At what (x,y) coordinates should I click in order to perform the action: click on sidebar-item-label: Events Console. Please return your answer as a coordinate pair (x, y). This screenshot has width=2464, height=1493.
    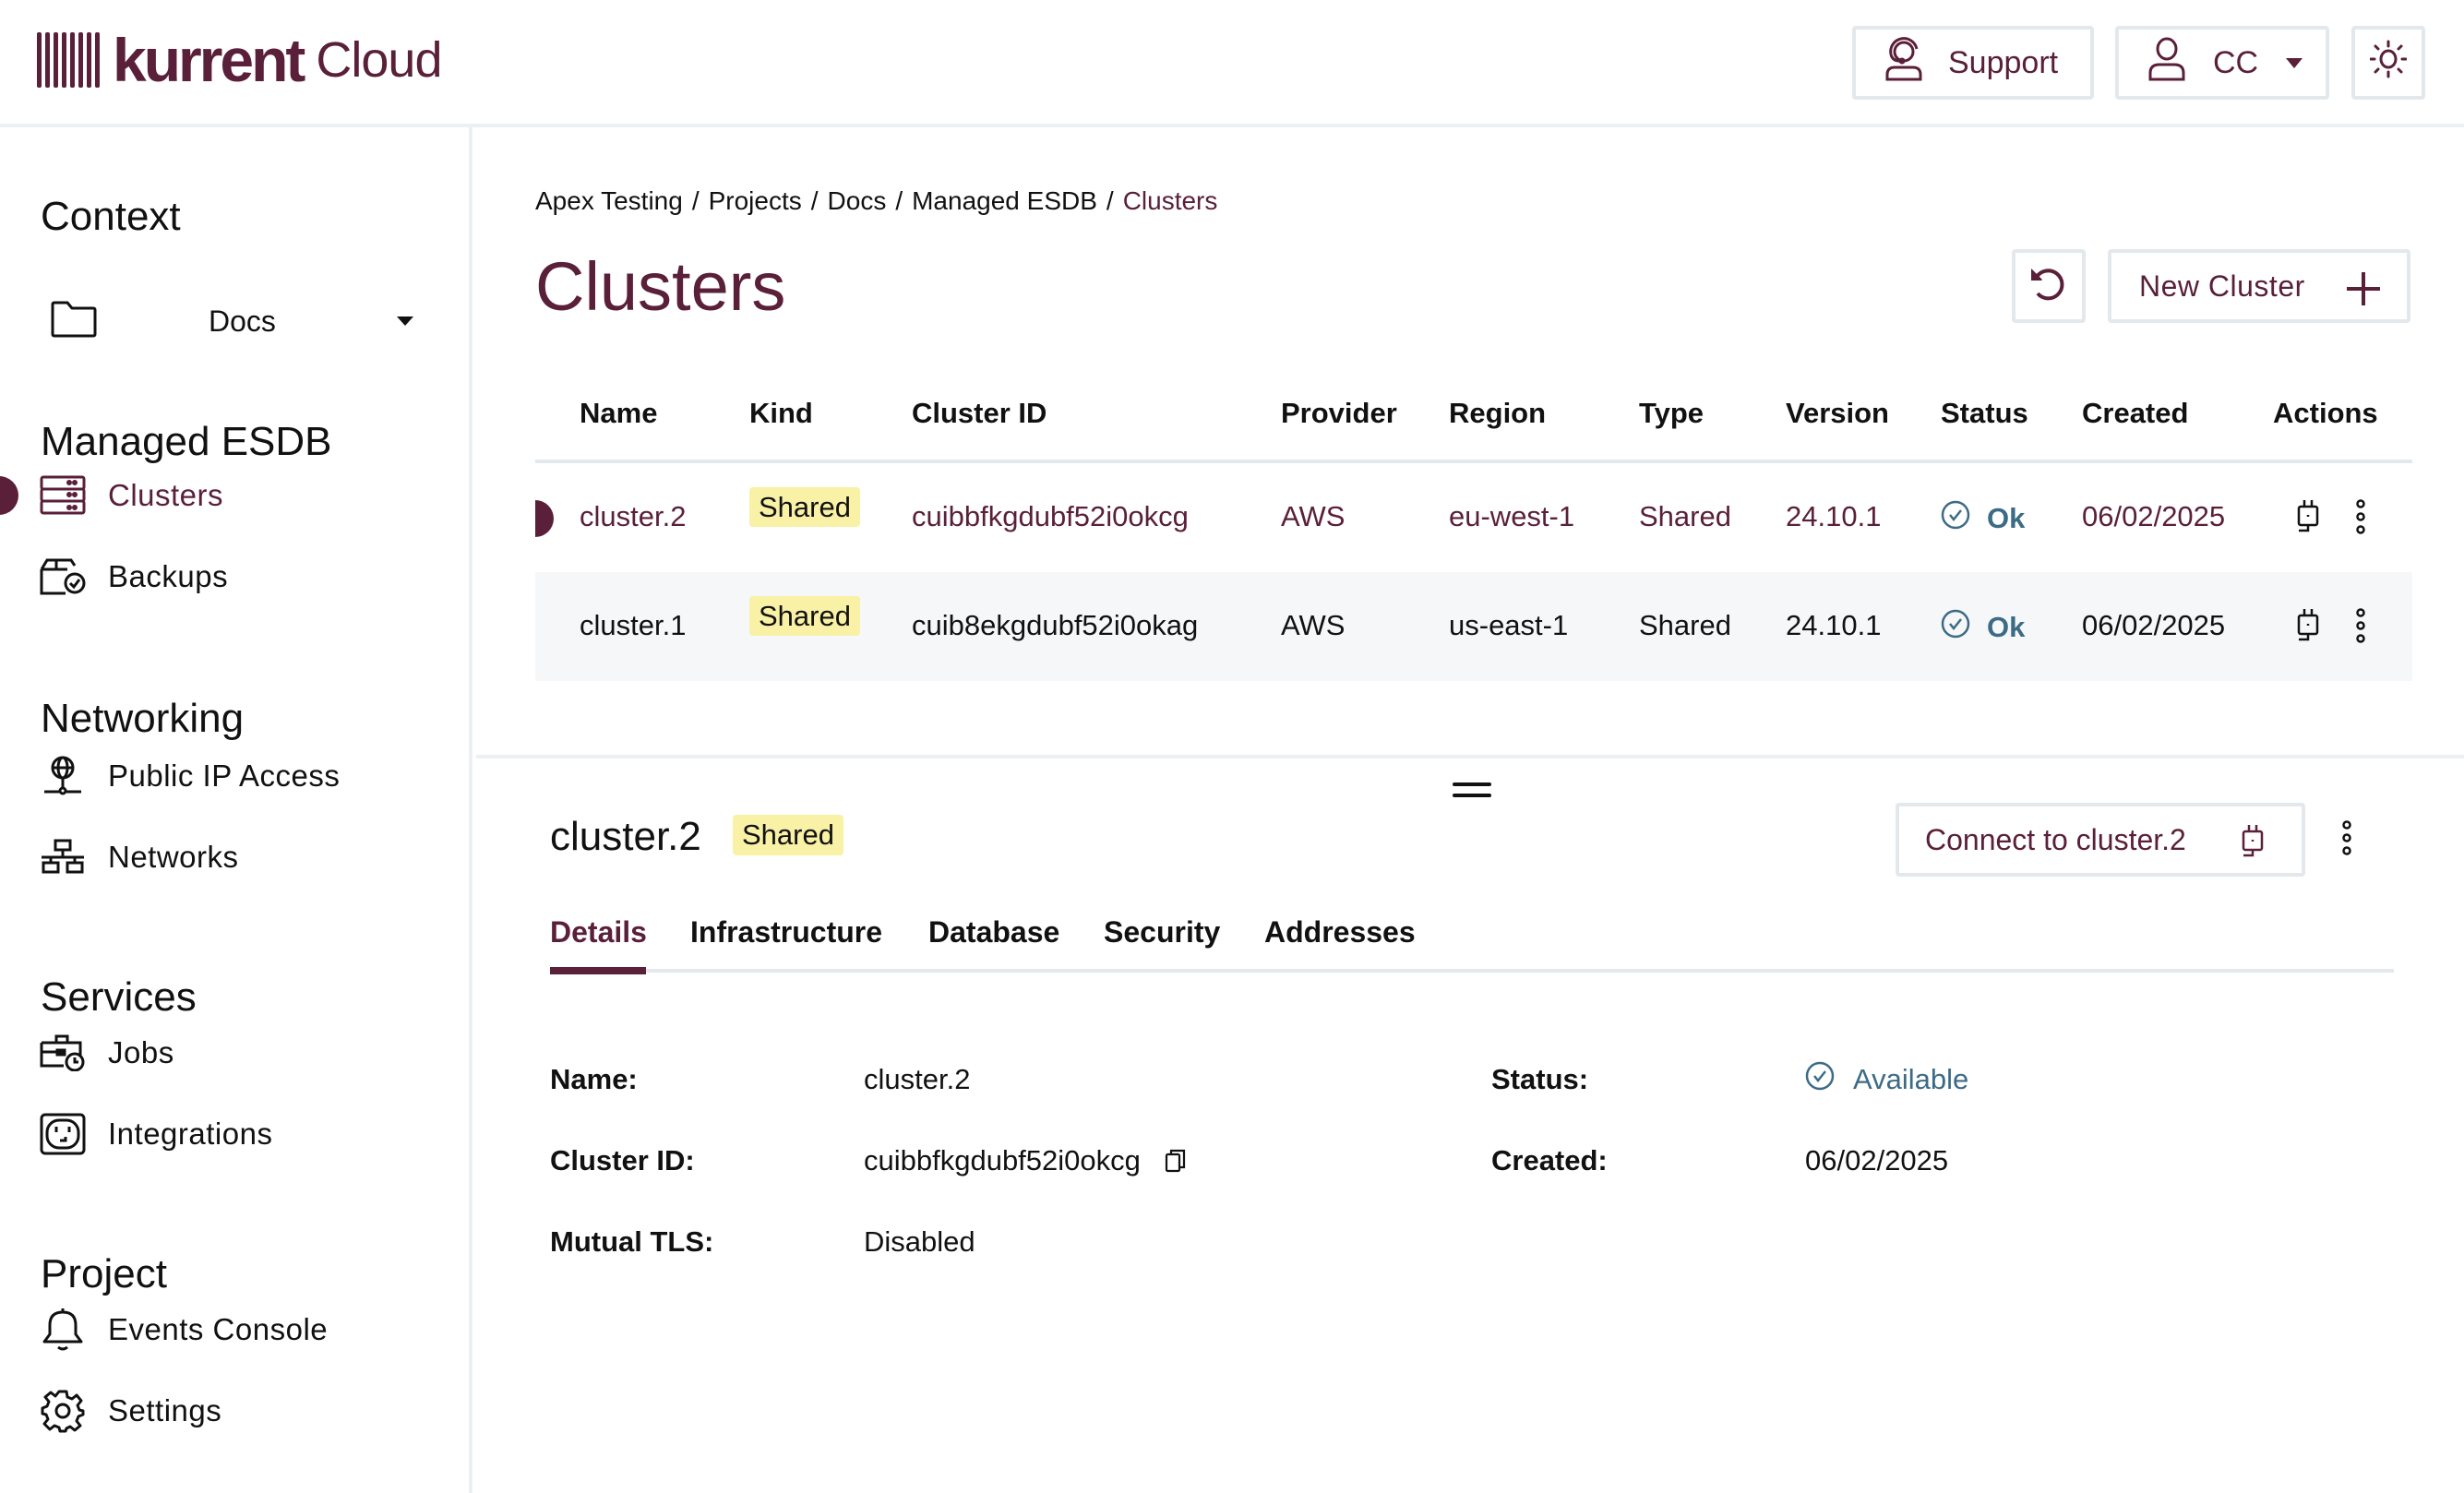
    Looking at the image, I should click on (218, 1329).